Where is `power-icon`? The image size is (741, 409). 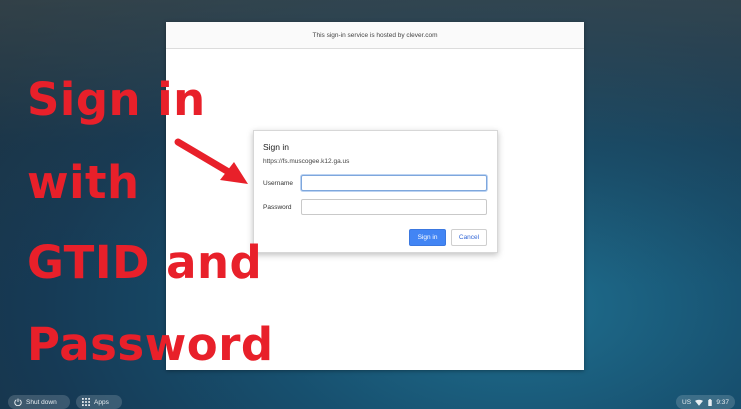
power-icon is located at coordinates (18, 402).